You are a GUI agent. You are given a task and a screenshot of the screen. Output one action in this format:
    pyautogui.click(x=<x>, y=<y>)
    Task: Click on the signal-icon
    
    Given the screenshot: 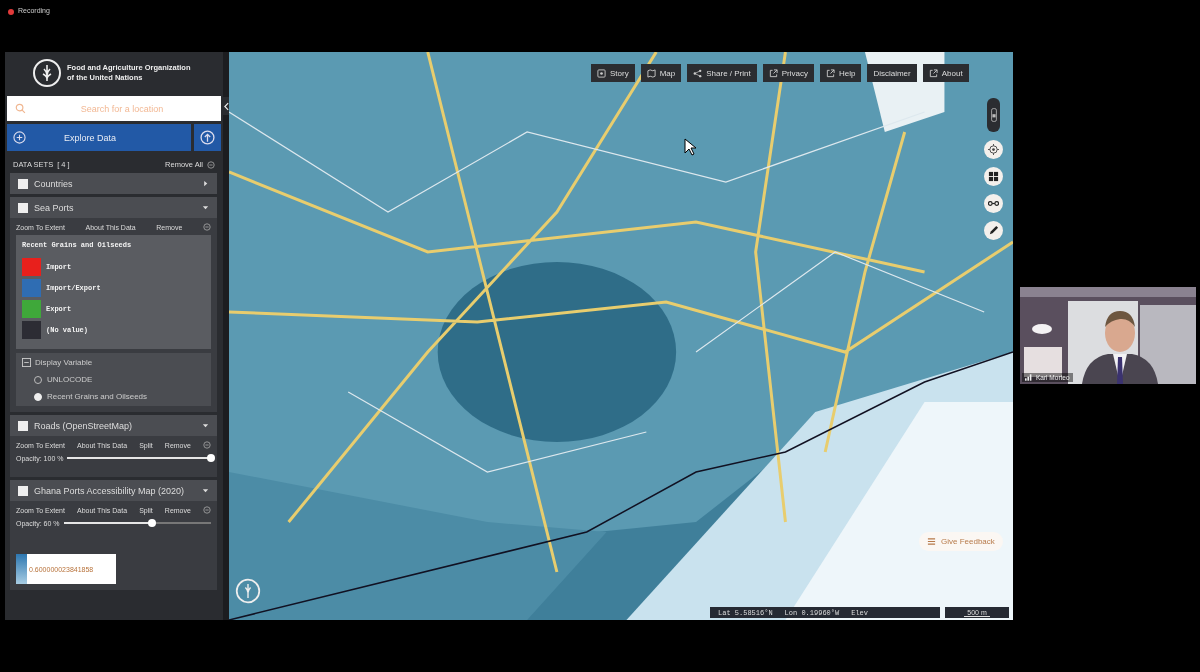 What is the action you would take?
    pyautogui.click(x=1029, y=377)
    